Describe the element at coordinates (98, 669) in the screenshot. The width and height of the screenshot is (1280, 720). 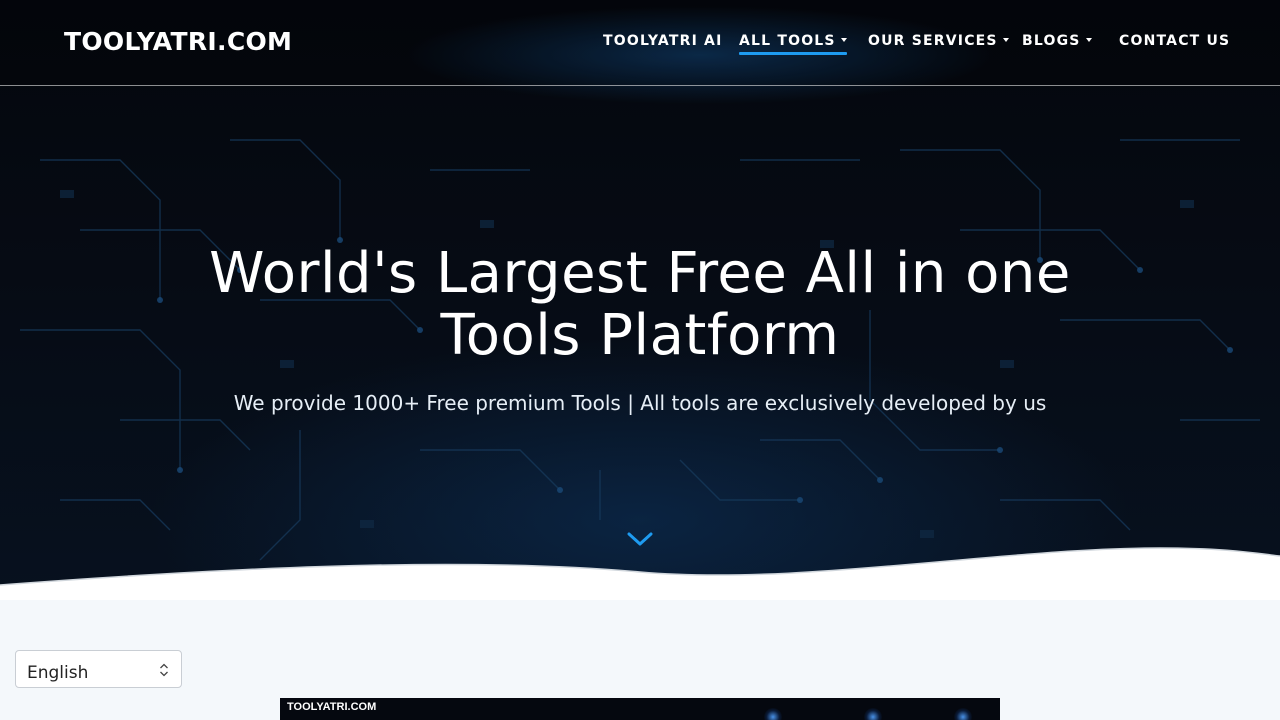
I see `language-select: English` at that location.